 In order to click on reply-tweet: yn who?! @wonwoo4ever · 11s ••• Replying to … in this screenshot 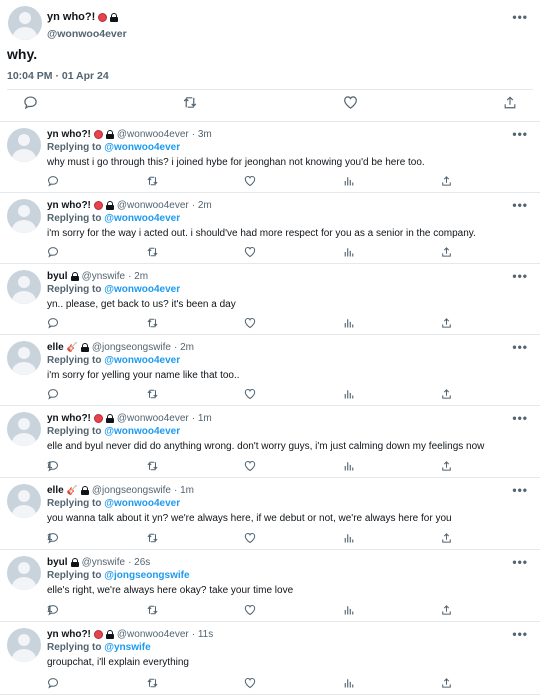, I will do `click(270, 658)`.